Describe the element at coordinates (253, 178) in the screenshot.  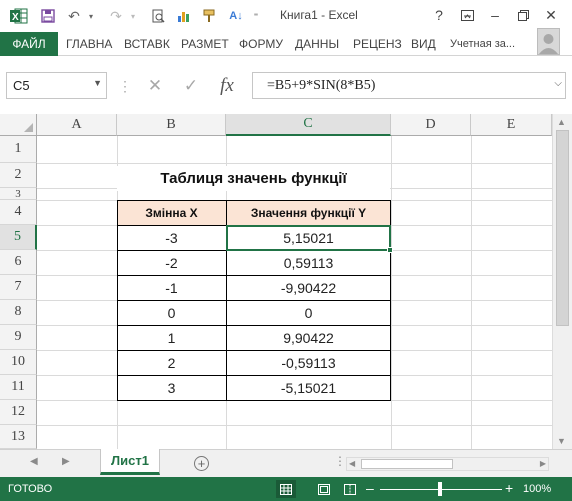
I see `table-title: Таблиця значень функції` at that location.